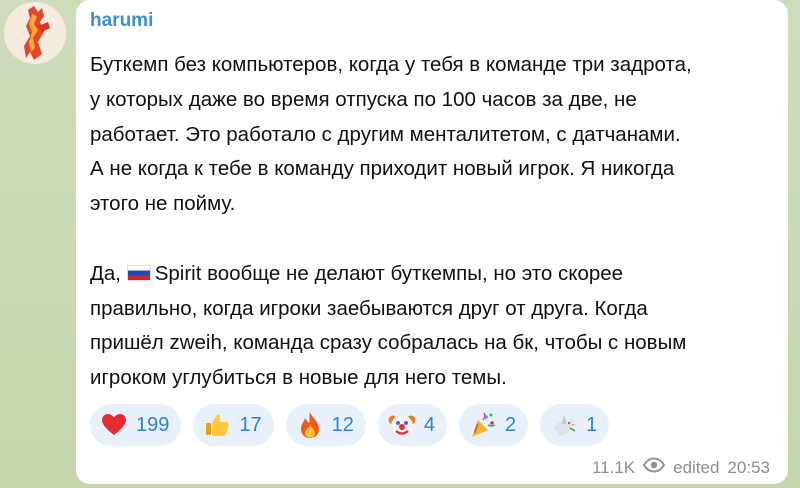 The height and width of the screenshot is (488, 800). I want to click on party-popper-icon, so click(483, 425).